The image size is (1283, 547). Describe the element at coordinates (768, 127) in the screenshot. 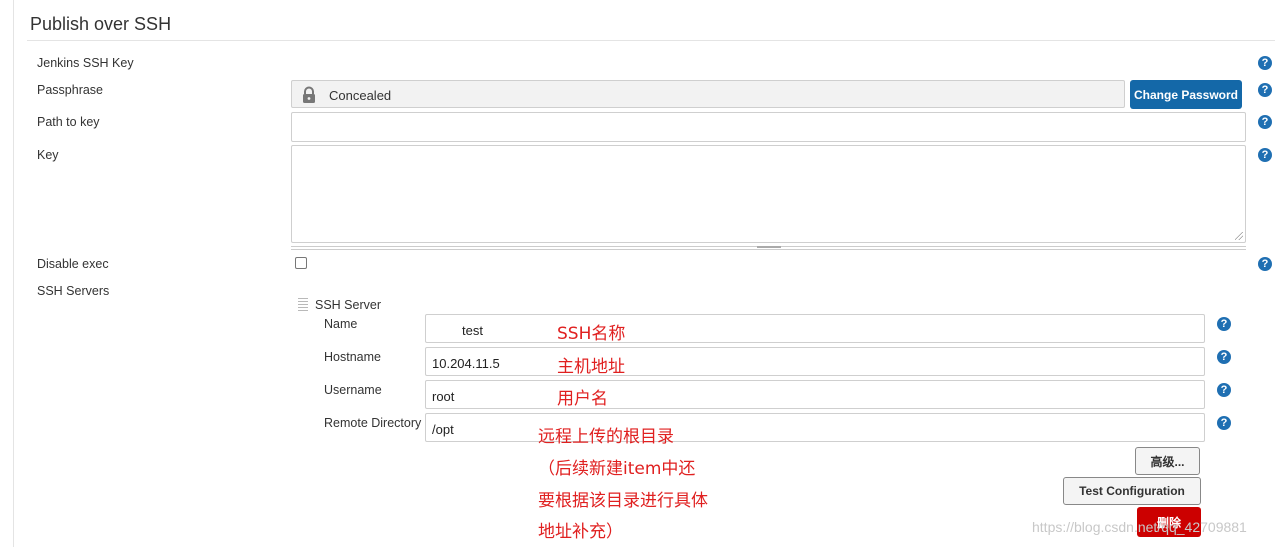

I see `path-to-key-input` at that location.